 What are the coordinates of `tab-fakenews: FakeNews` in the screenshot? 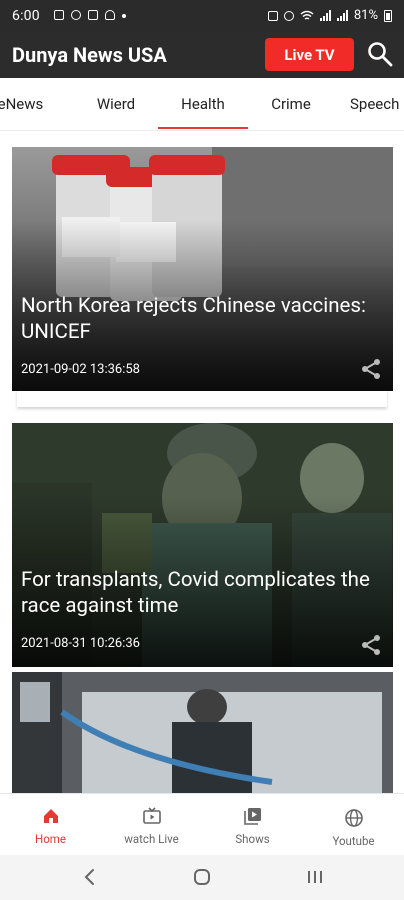 It's located at (39, 104).